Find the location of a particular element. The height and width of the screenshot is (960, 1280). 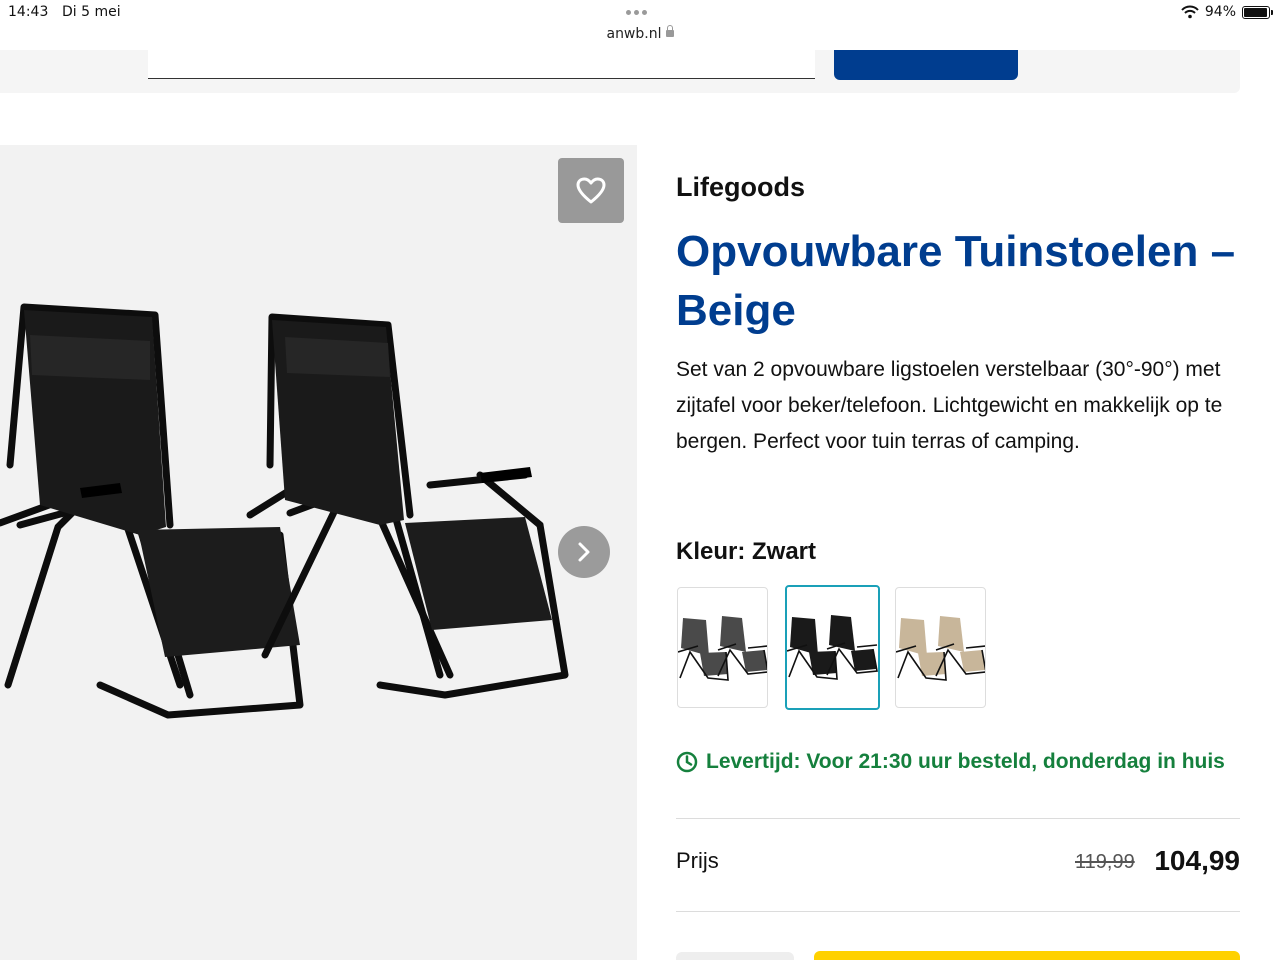

address-bar: anwb.nl is located at coordinates (640, 33).